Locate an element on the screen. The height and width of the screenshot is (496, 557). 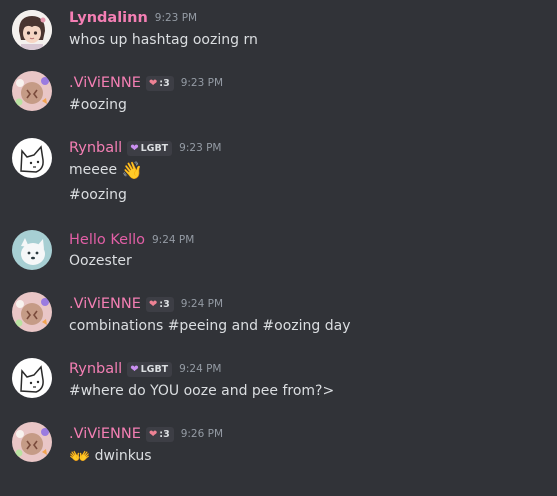
message-text: 👐 dwinkus is located at coordinates (110, 456).